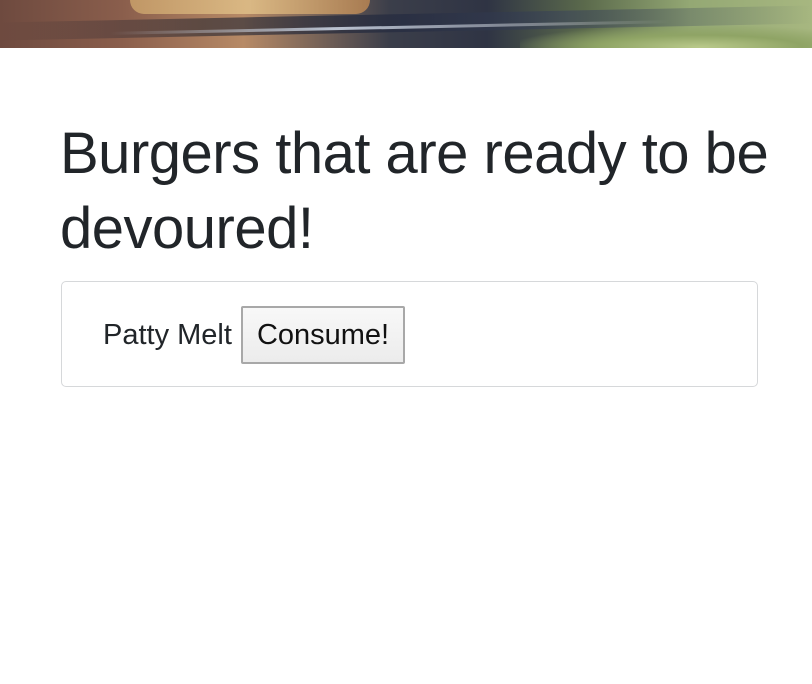 The width and height of the screenshot is (812, 684). I want to click on burger-list-item: Patty Melt Consume!, so click(254, 335).